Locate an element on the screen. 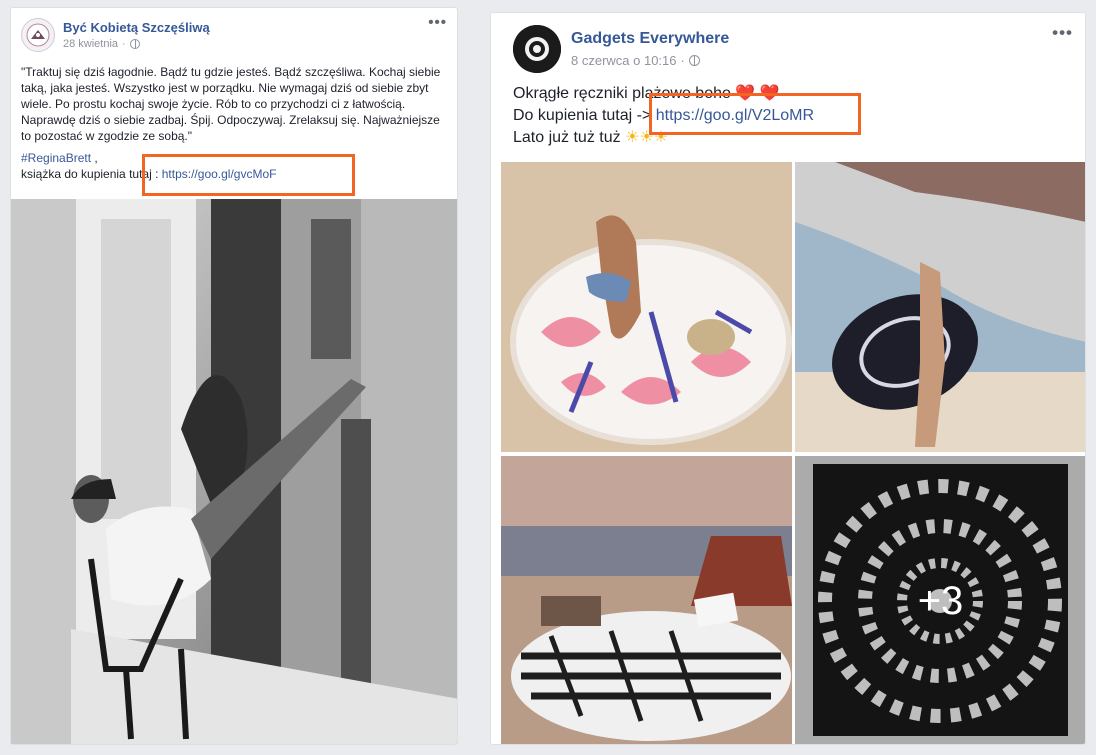  hashtag-link: #ReginaBrett is located at coordinates (56, 158).